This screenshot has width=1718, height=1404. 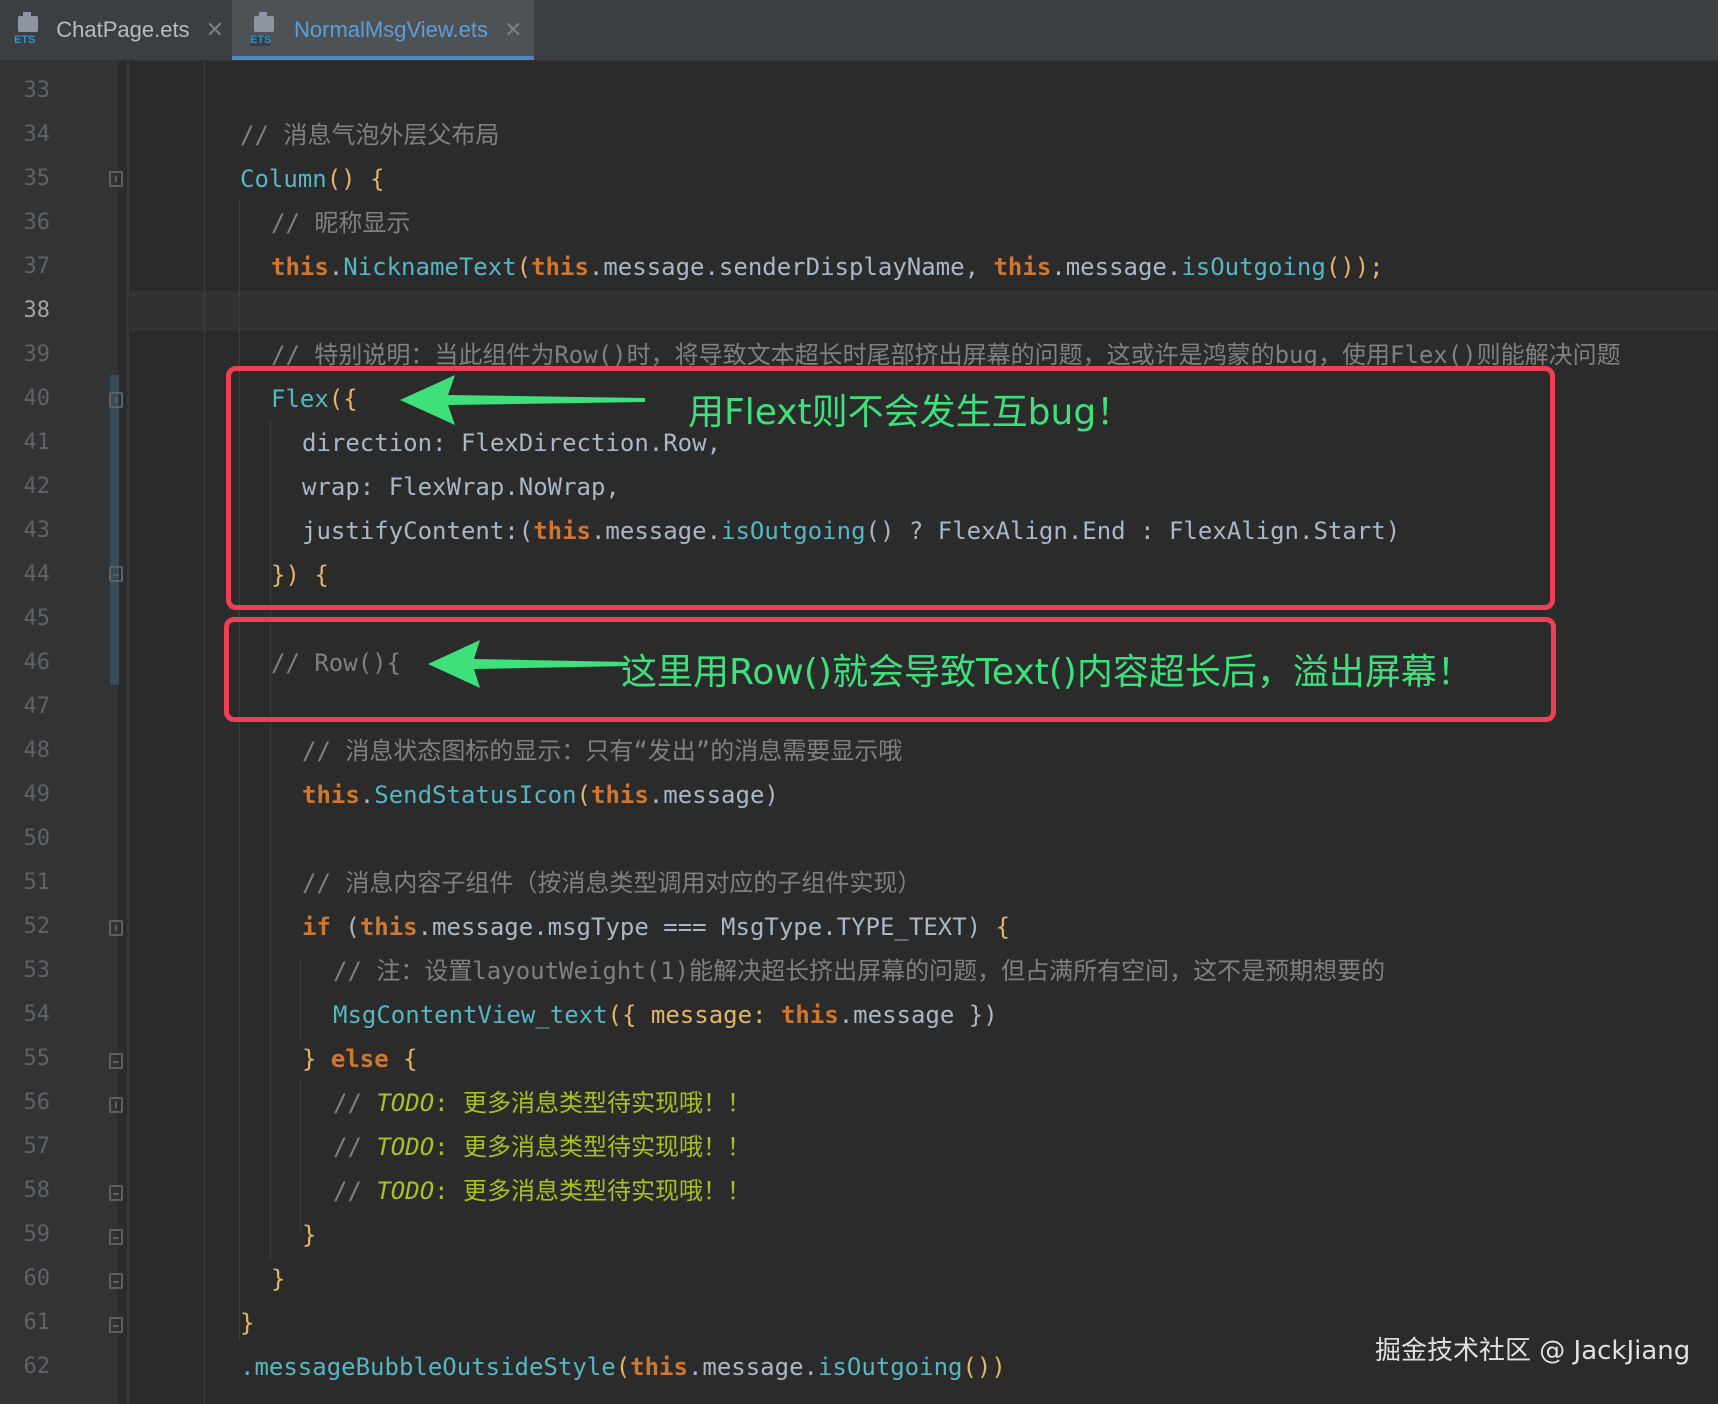 I want to click on tab-label: NormalMsgView.ets, so click(x=391, y=29).